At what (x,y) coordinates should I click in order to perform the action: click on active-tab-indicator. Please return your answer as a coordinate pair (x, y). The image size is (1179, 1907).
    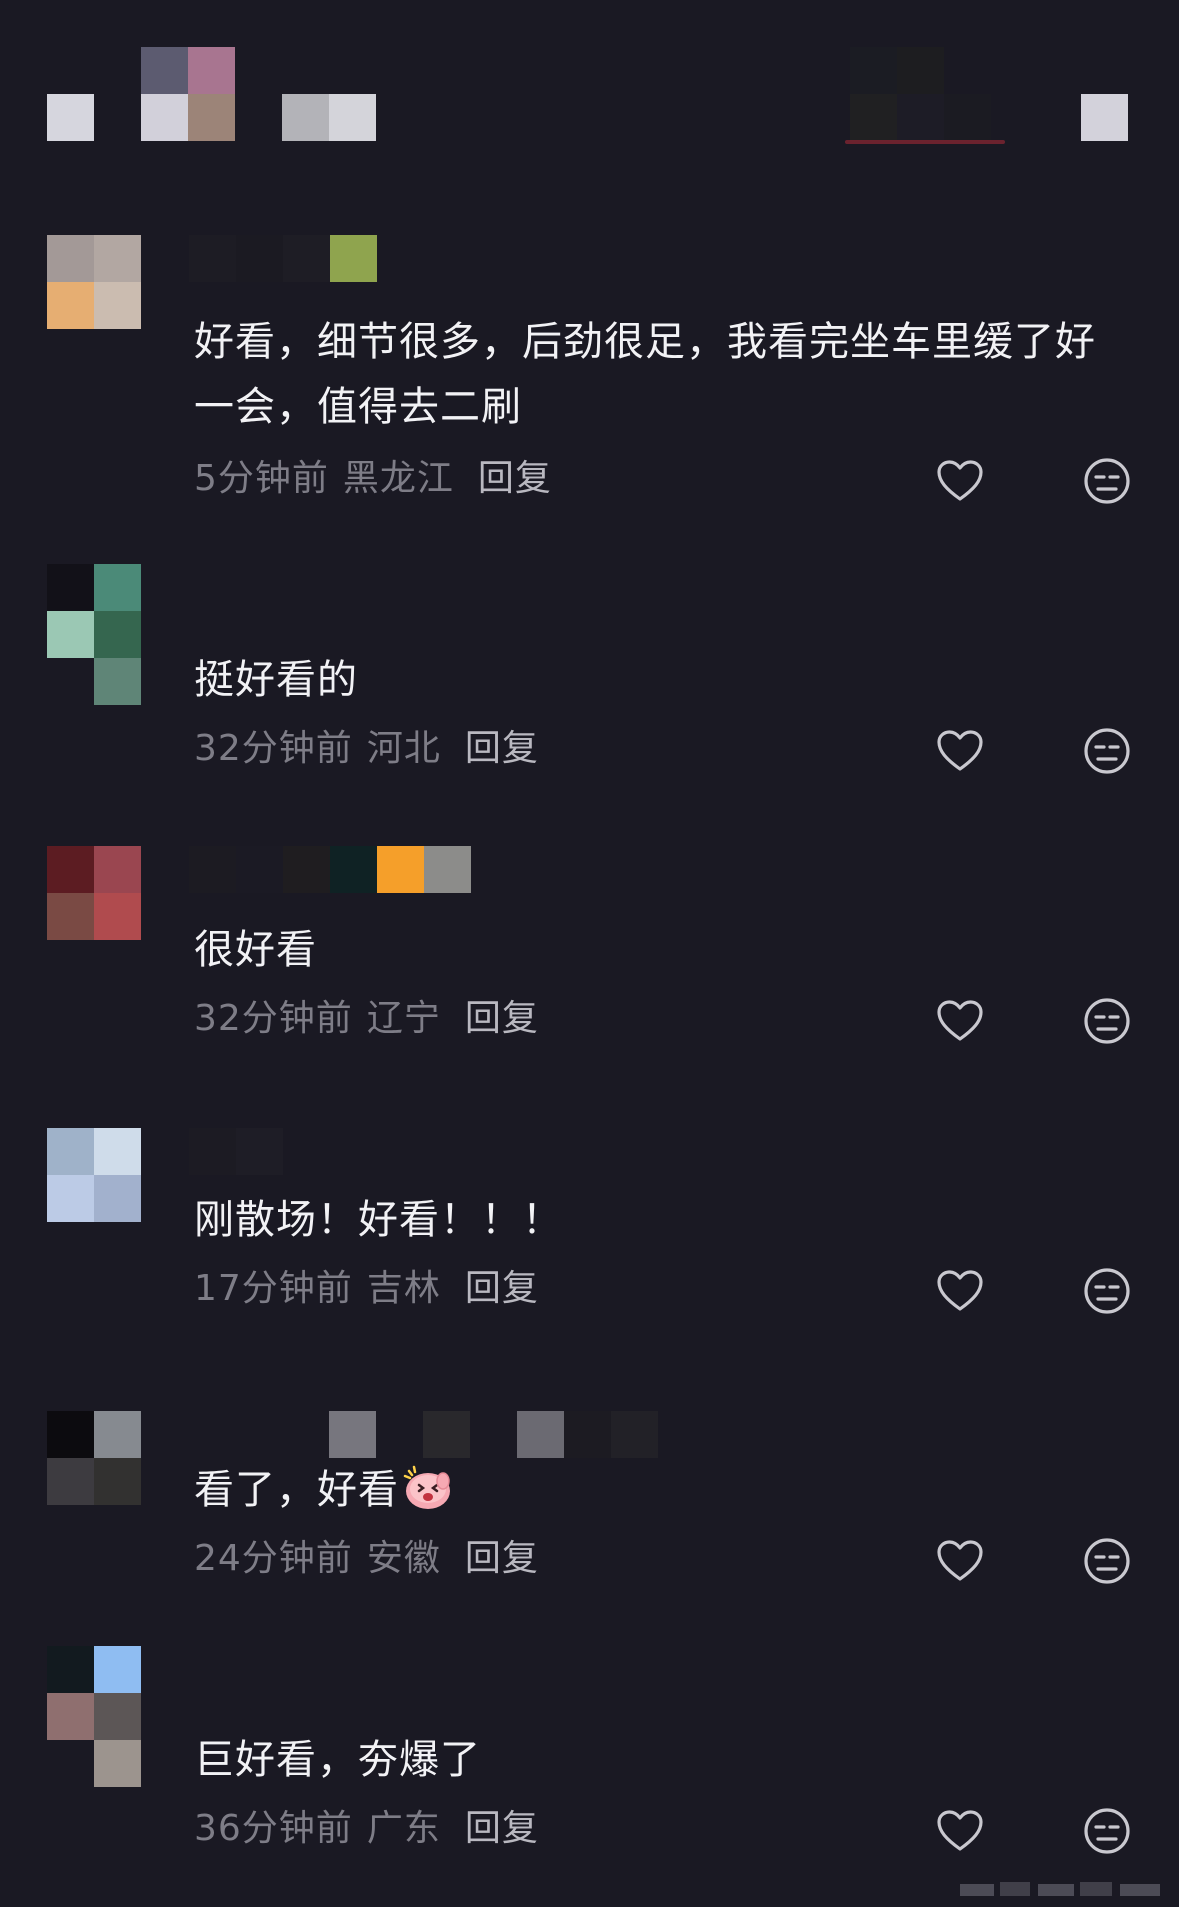
    Looking at the image, I should click on (925, 142).